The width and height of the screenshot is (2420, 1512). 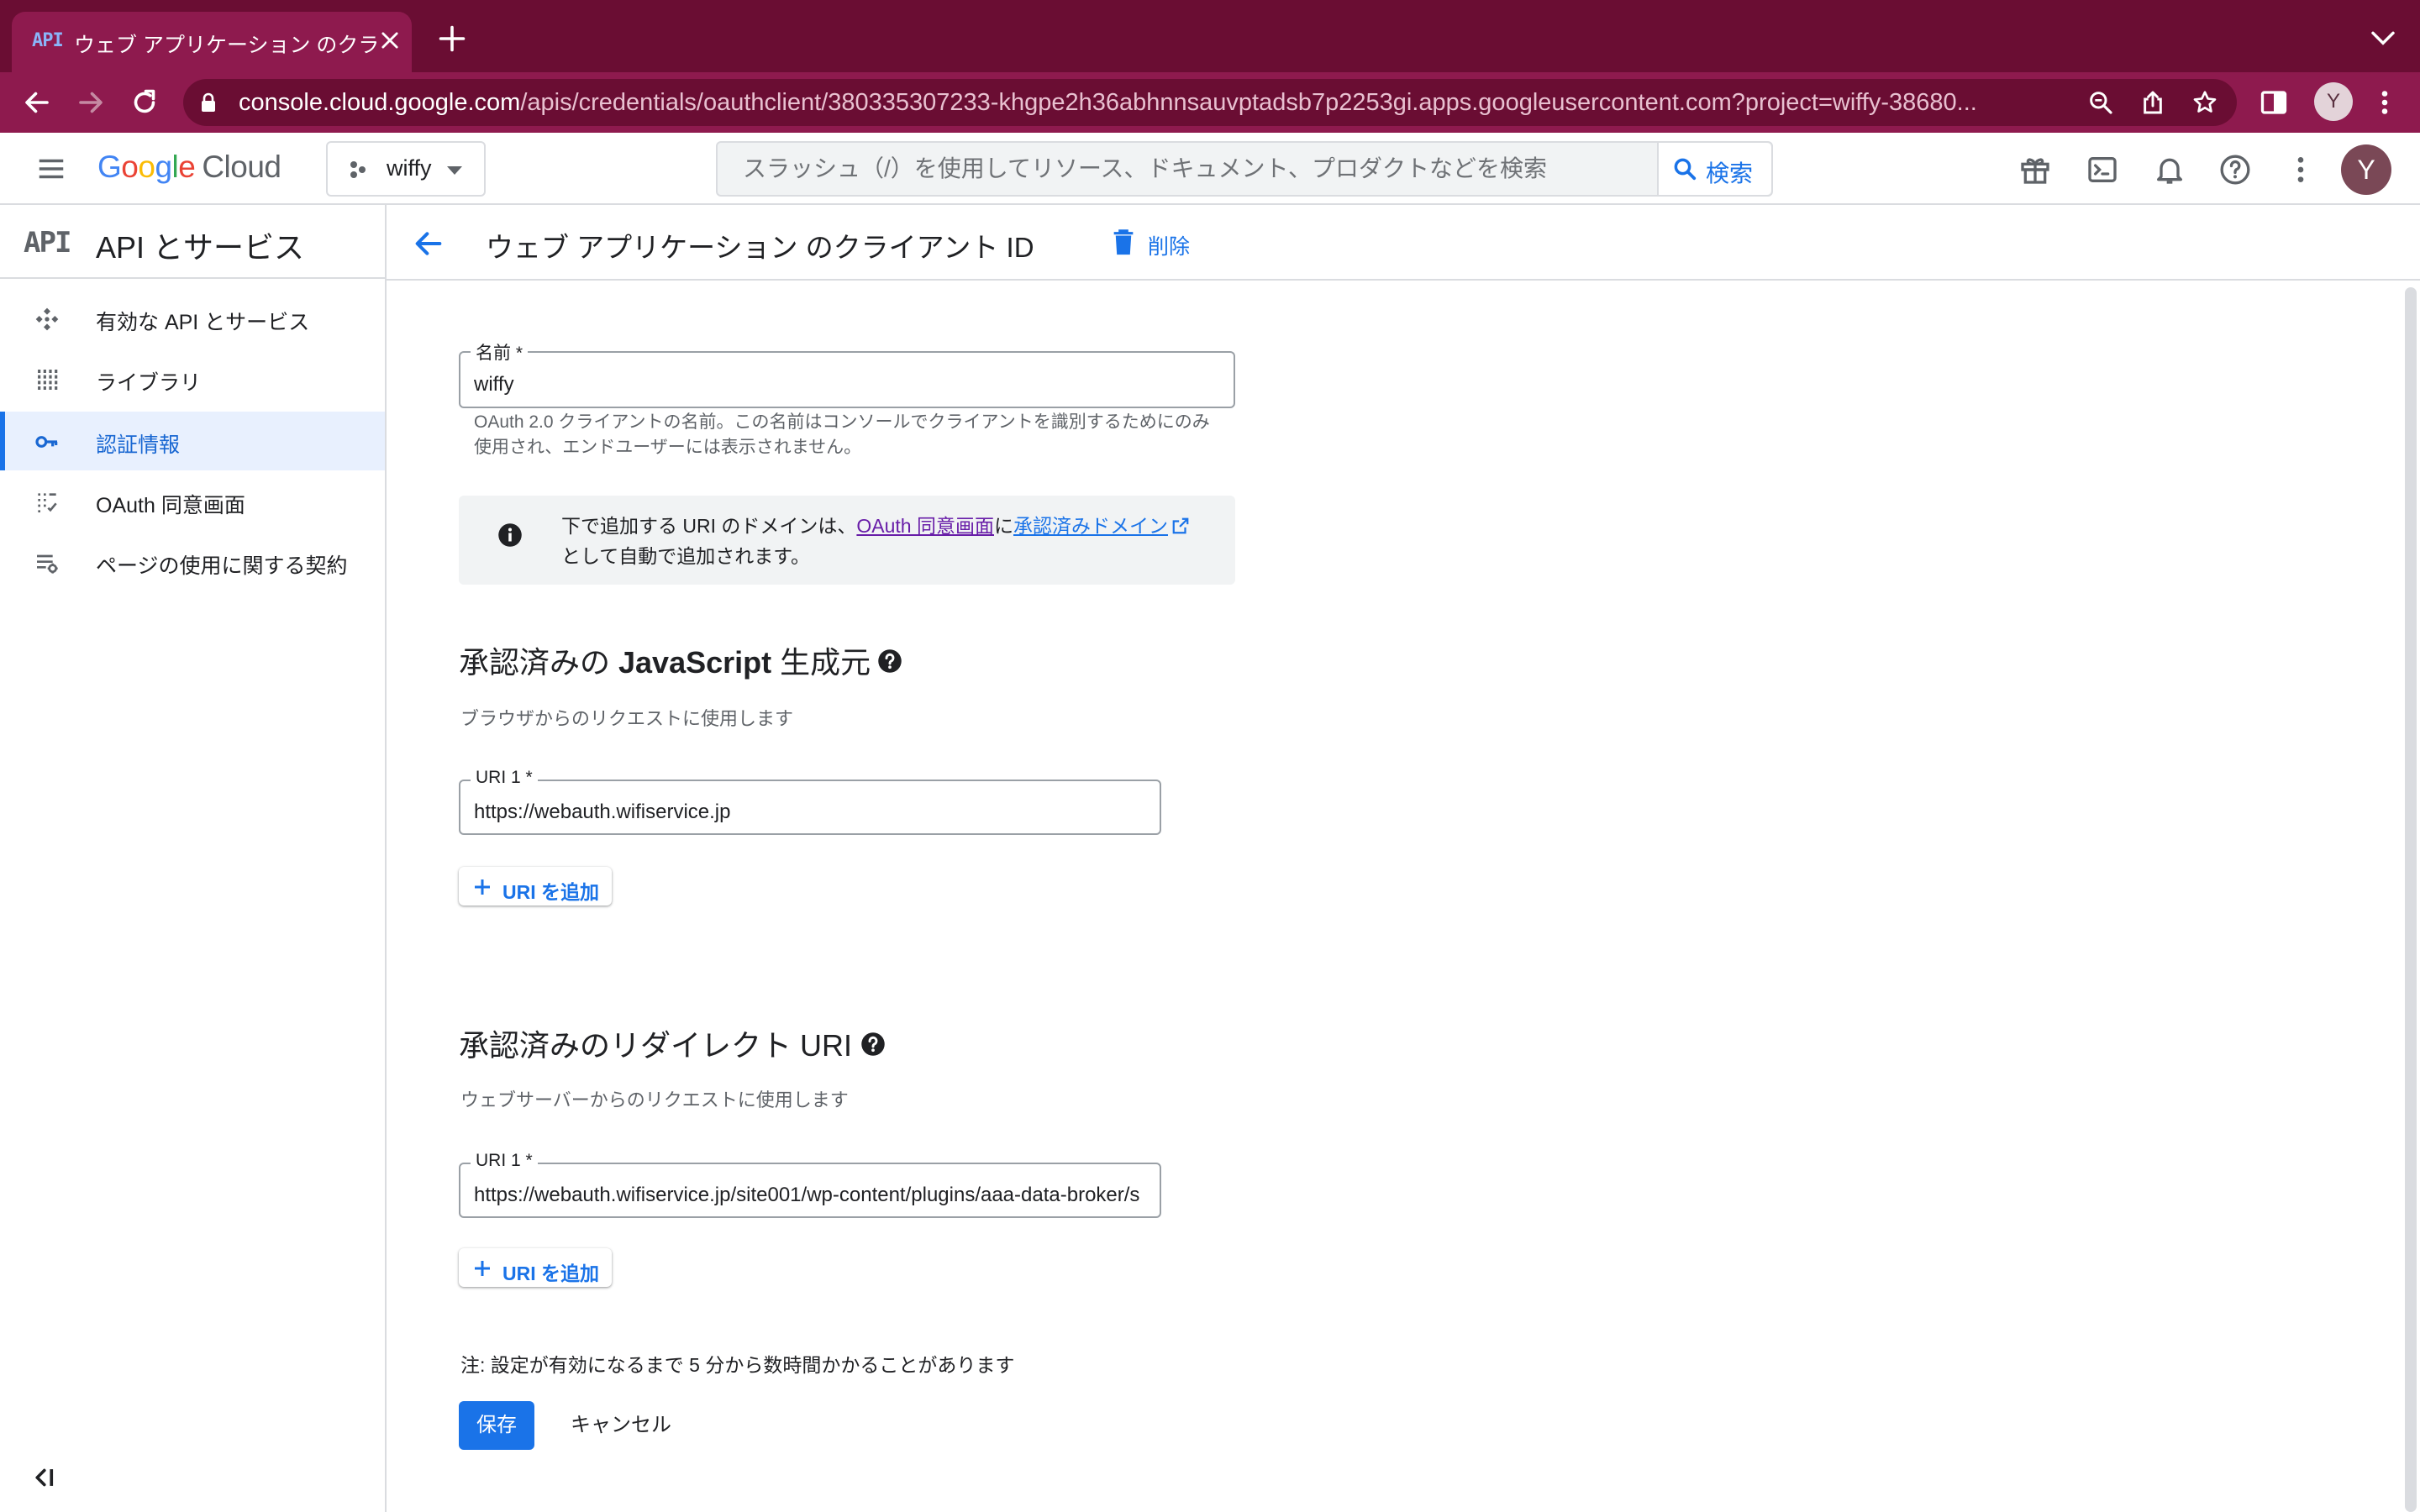 I want to click on sidebar-item-library: ライブラリ, so click(x=192, y=378).